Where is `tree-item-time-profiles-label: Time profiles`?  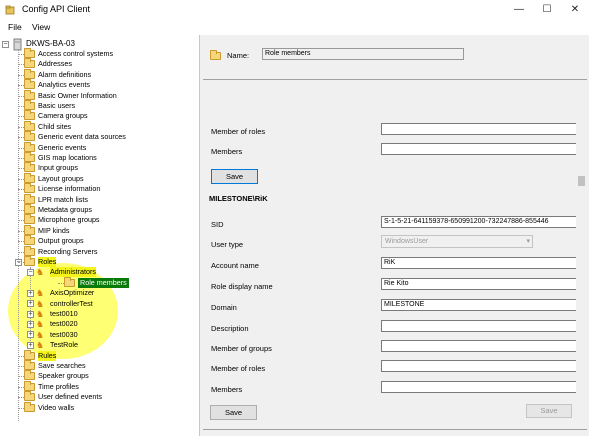
tree-item-time-profiles-label: Time profiles is located at coordinates (58, 386).